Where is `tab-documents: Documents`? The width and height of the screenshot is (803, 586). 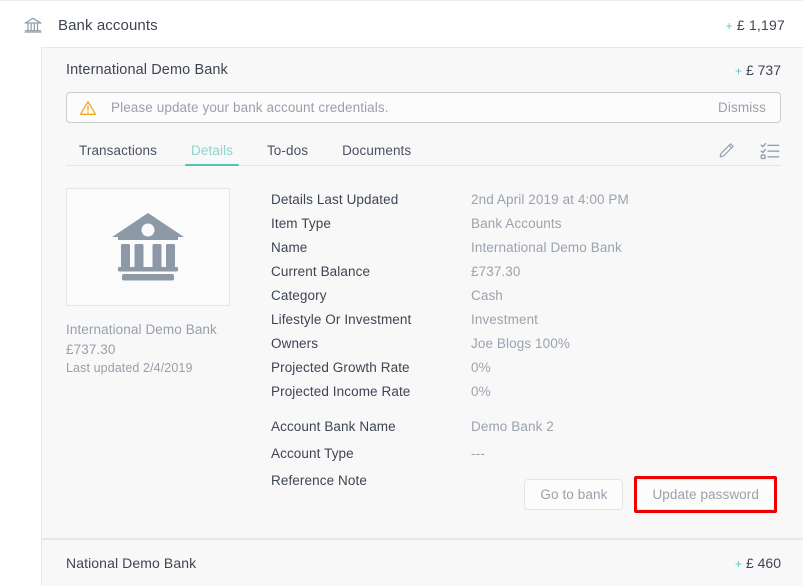
tab-documents: Documents is located at coordinates (376, 154).